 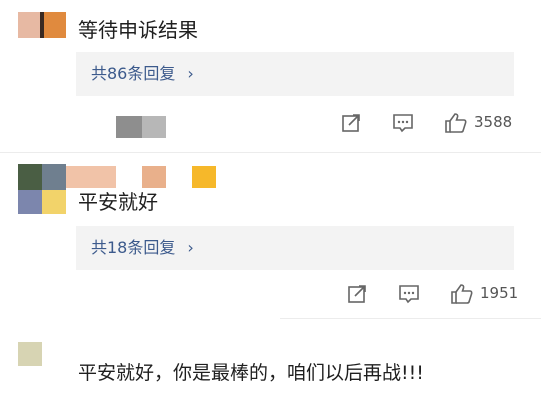 I want to click on reply-summary: 共18条回复 ›, so click(x=295, y=248).